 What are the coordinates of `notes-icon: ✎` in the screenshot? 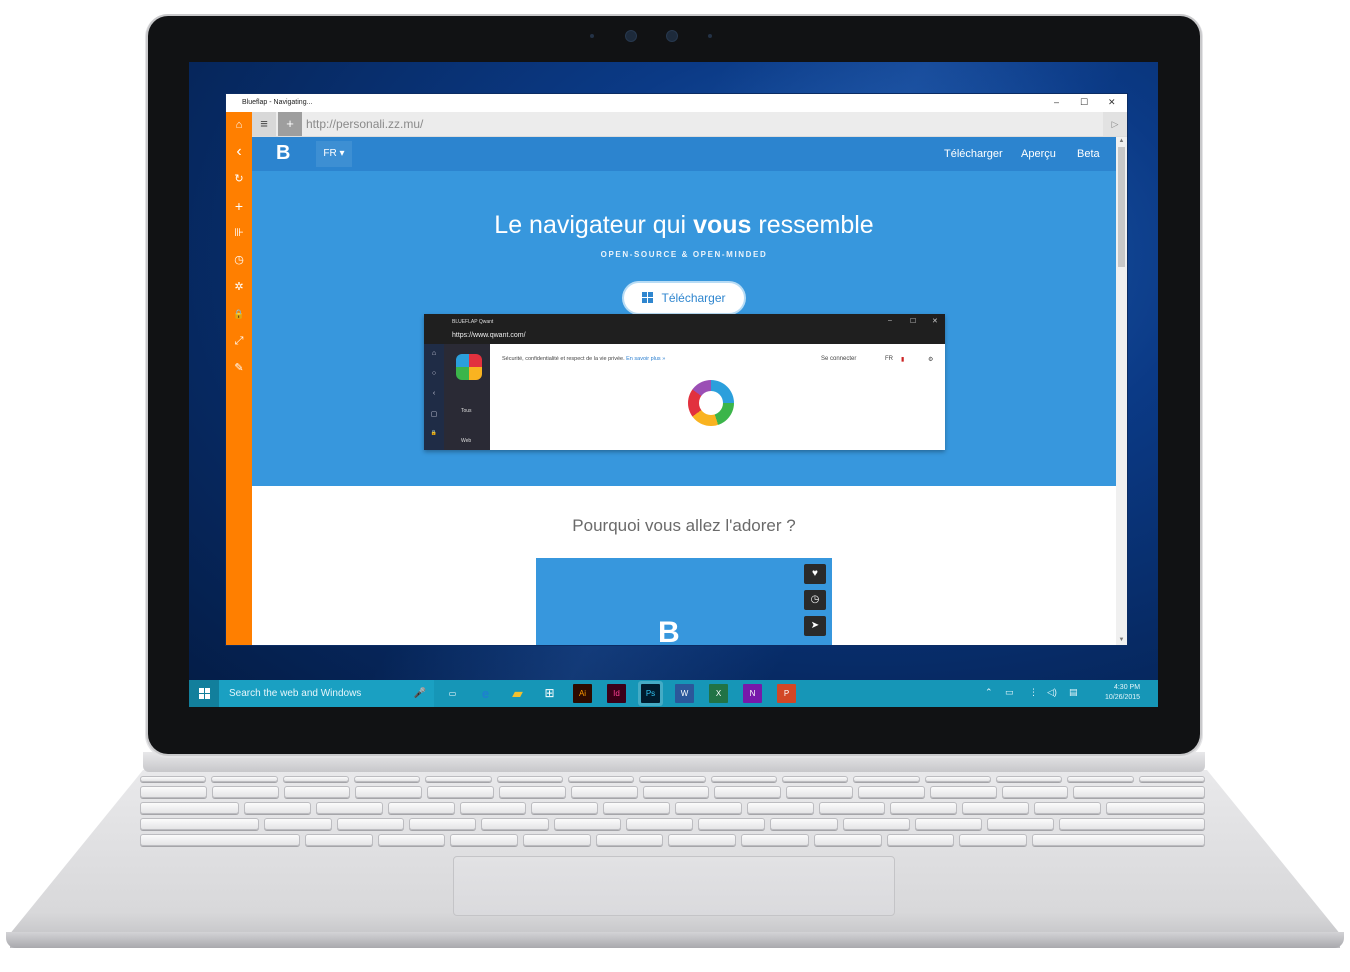 It's located at (239, 368).